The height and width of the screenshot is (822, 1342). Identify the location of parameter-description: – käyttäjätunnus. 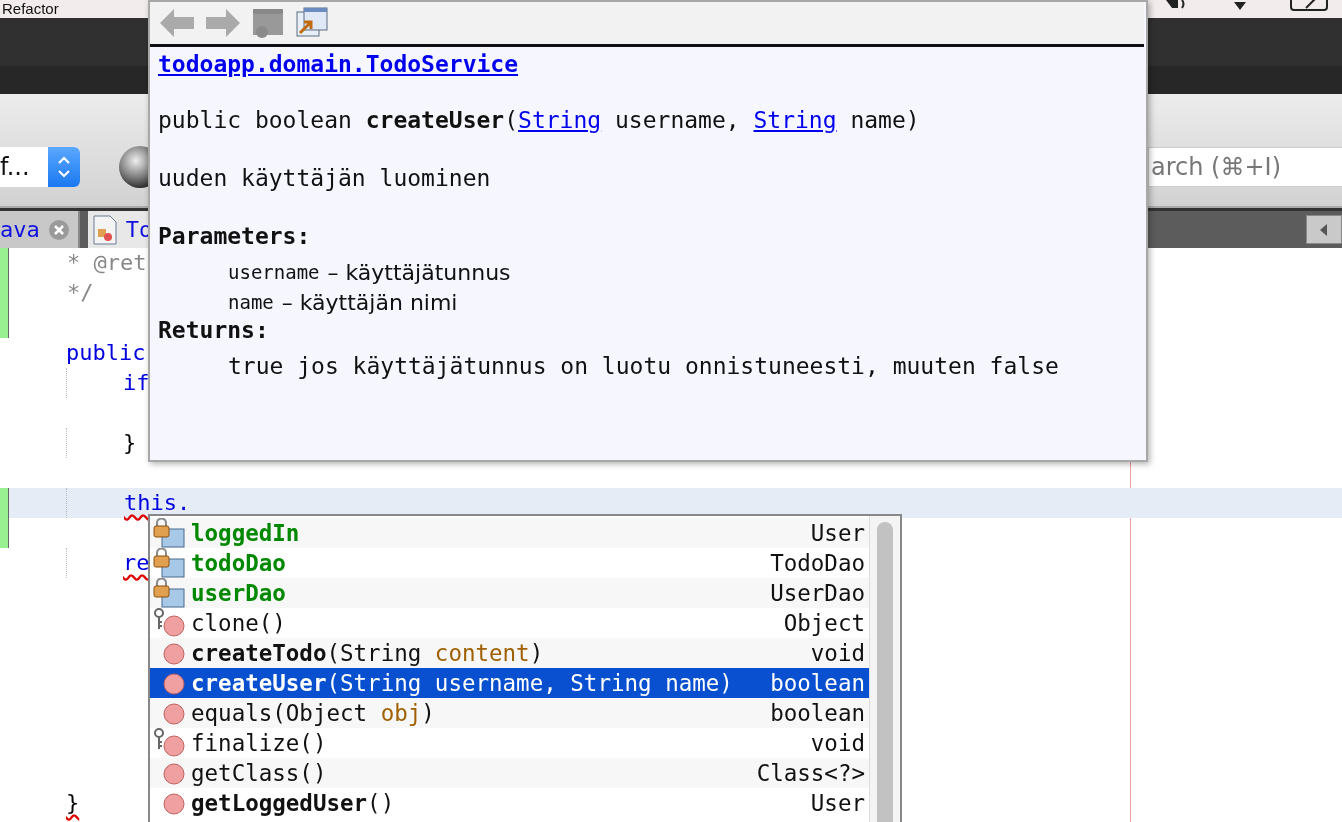
(419, 272).